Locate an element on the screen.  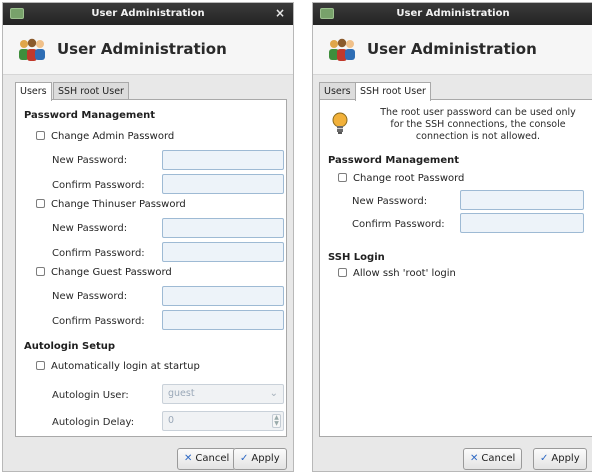
autologin-user-select: guest ⌄ is located at coordinates (223, 394).